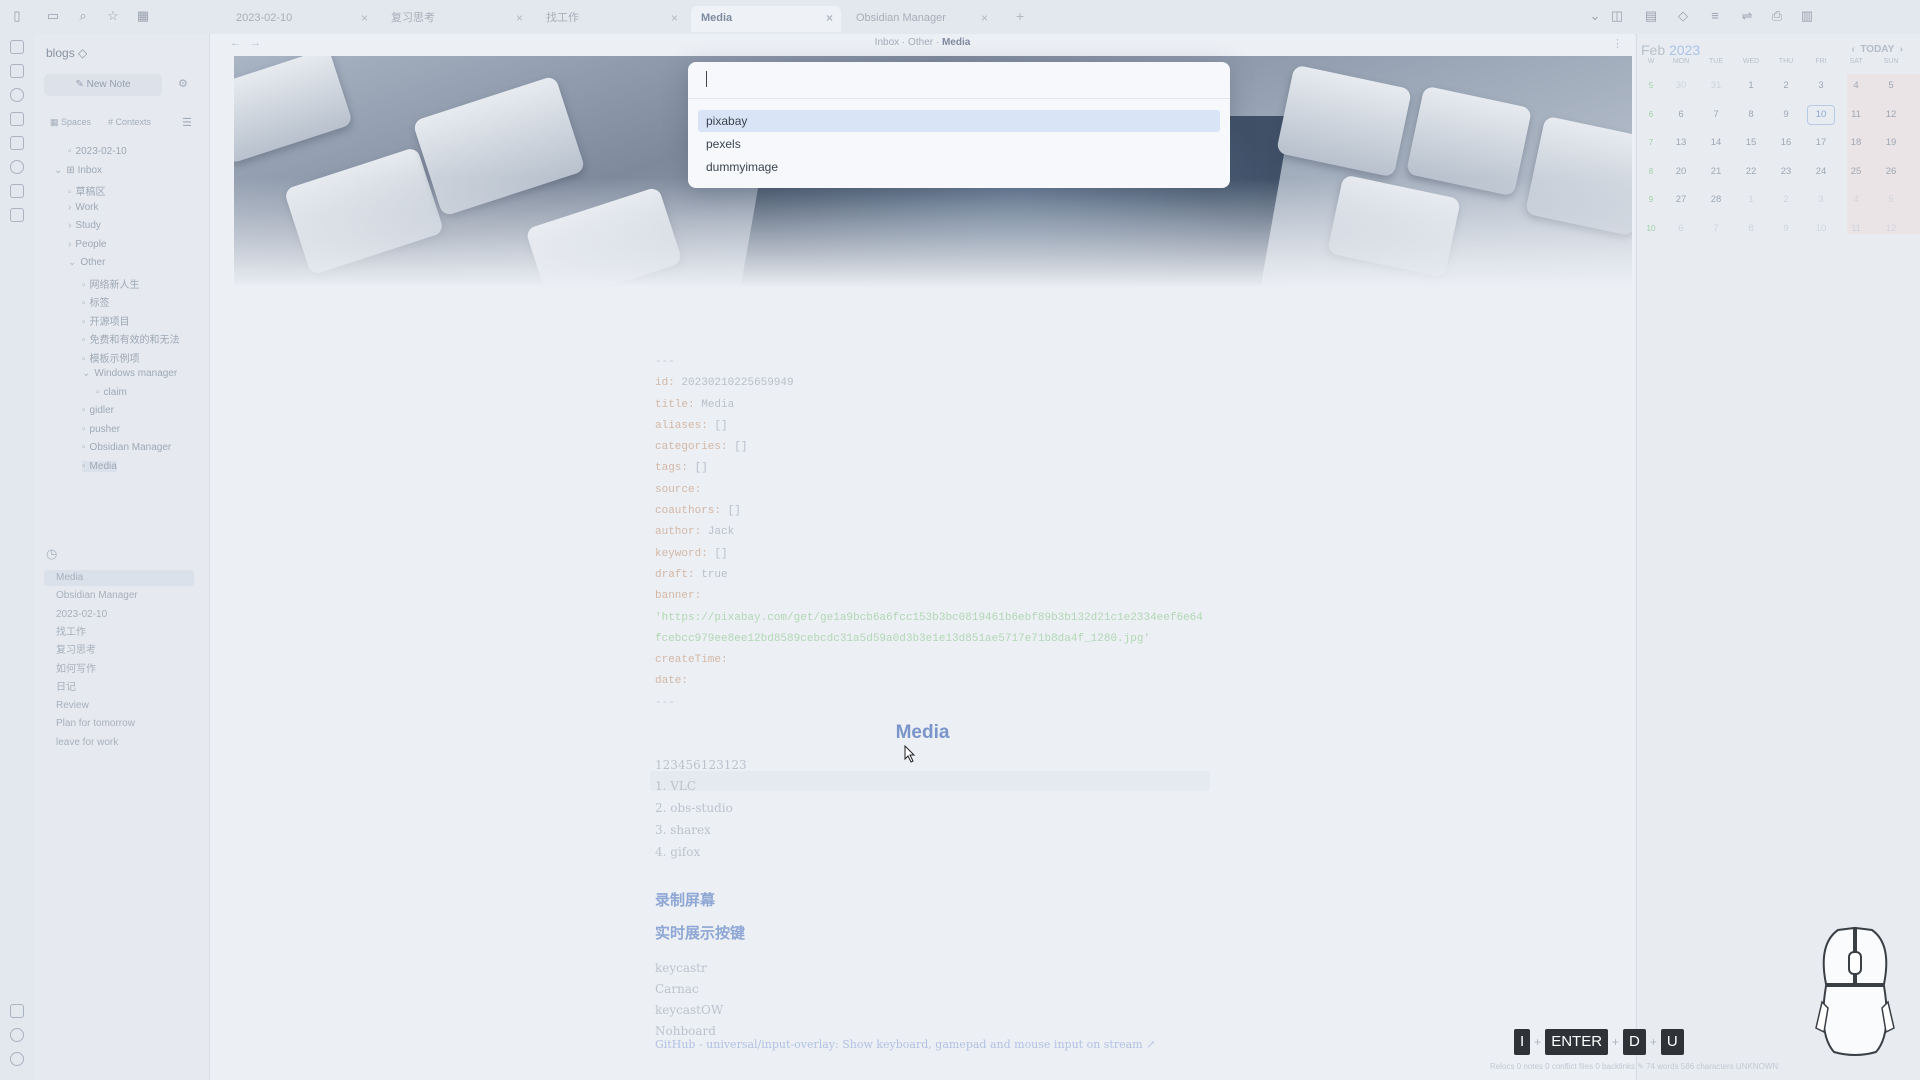 Image resolution: width=1920 pixels, height=1080 pixels. I want to click on next-month-icon: ›, so click(1901, 49).